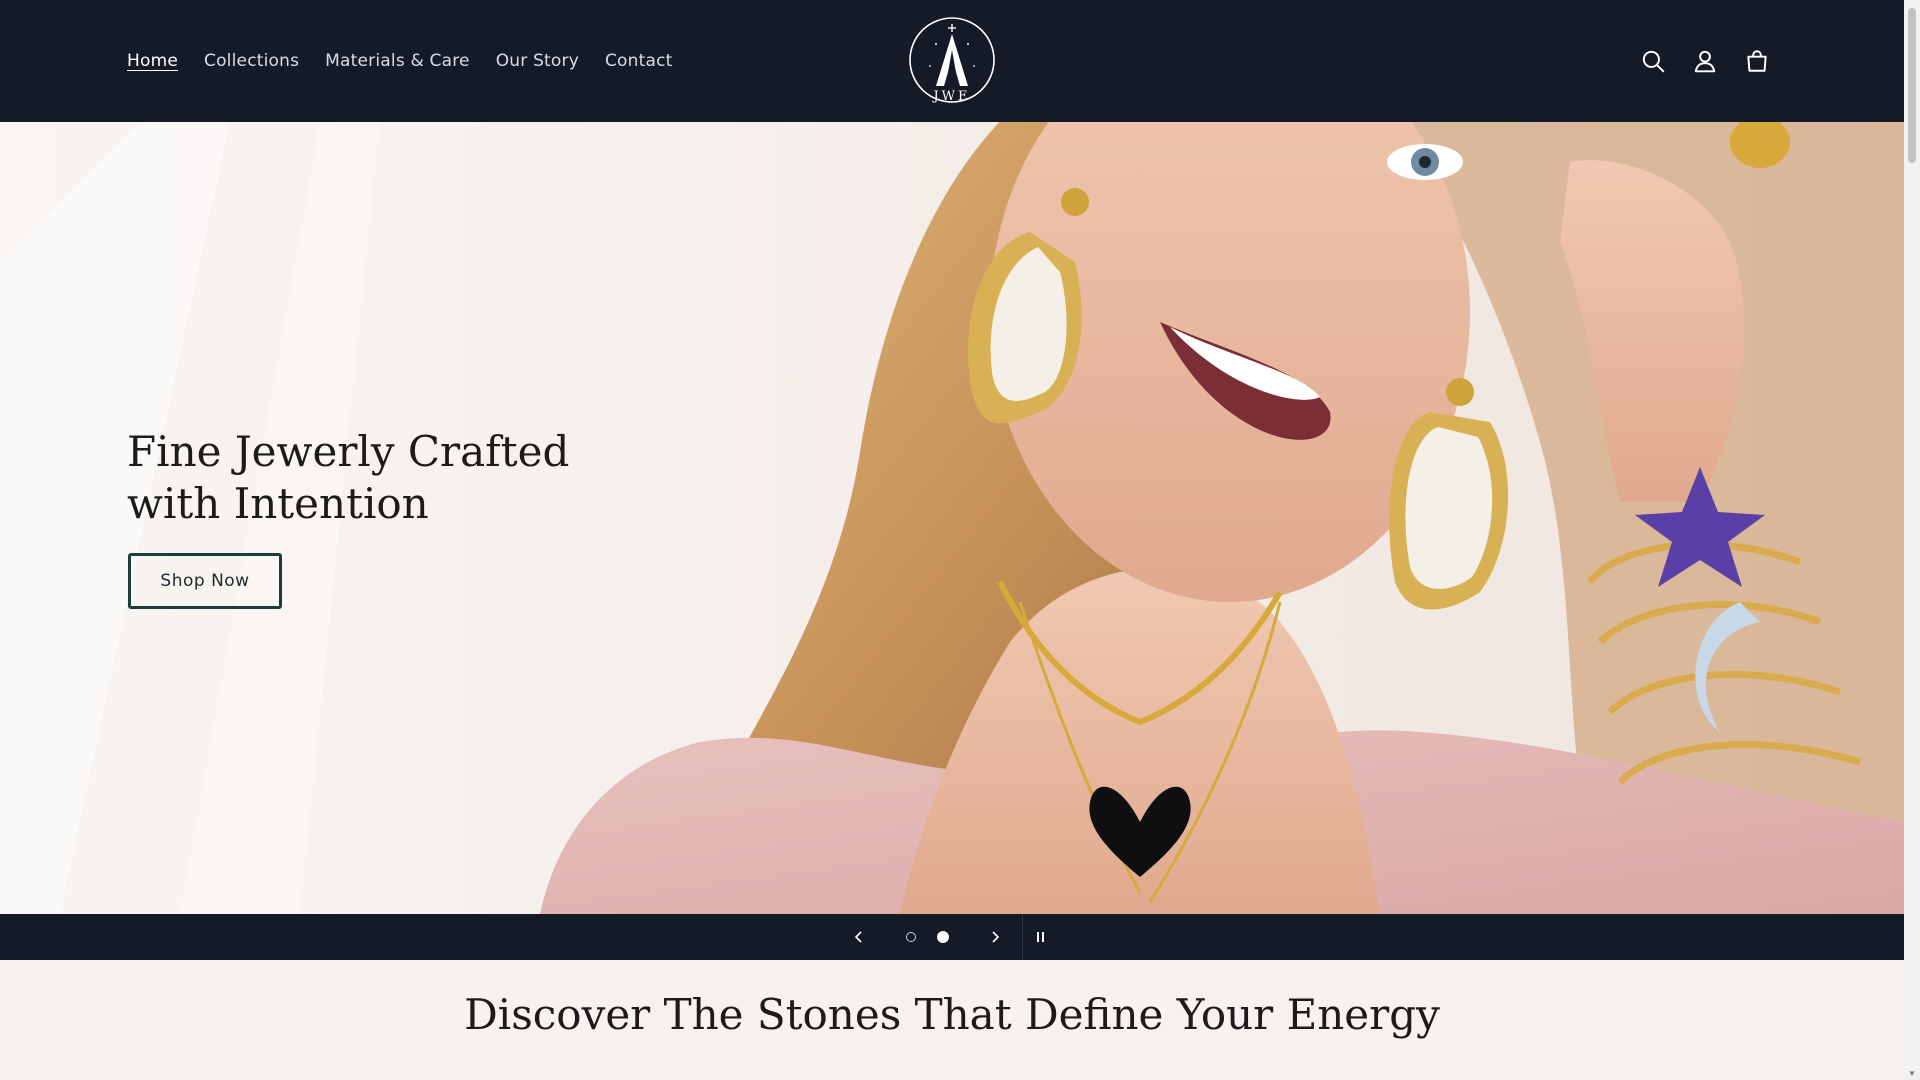 The image size is (1920, 1080). I want to click on brand-logo-text: JWE, so click(950, 96).